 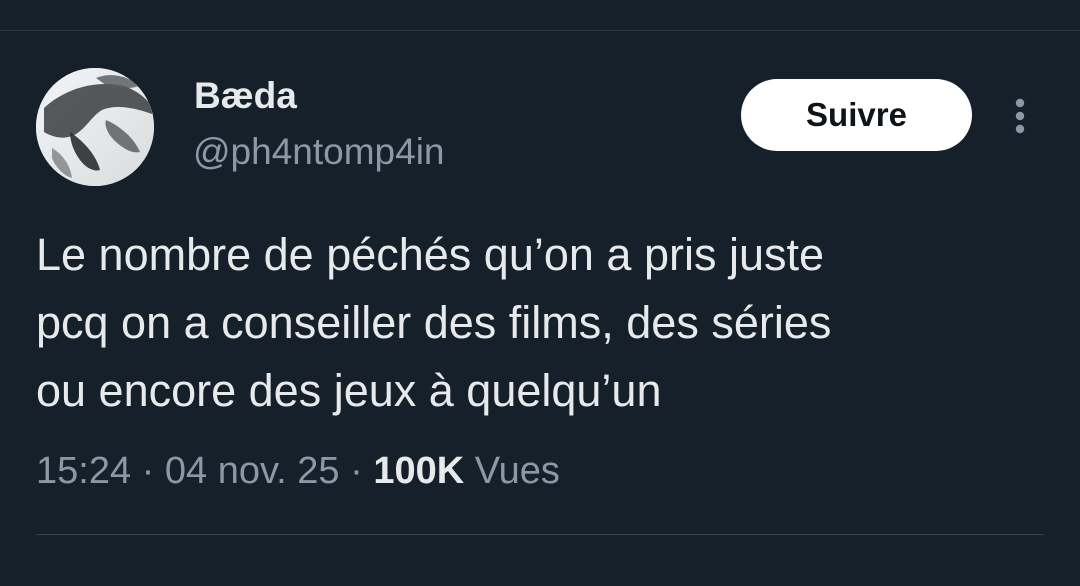 What do you see at coordinates (517, 471) in the screenshot?
I see `views-label: Vues` at bounding box center [517, 471].